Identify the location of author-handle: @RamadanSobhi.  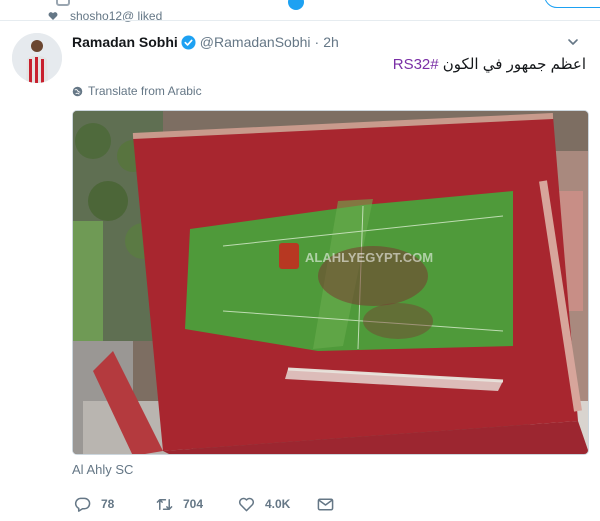
(255, 42).